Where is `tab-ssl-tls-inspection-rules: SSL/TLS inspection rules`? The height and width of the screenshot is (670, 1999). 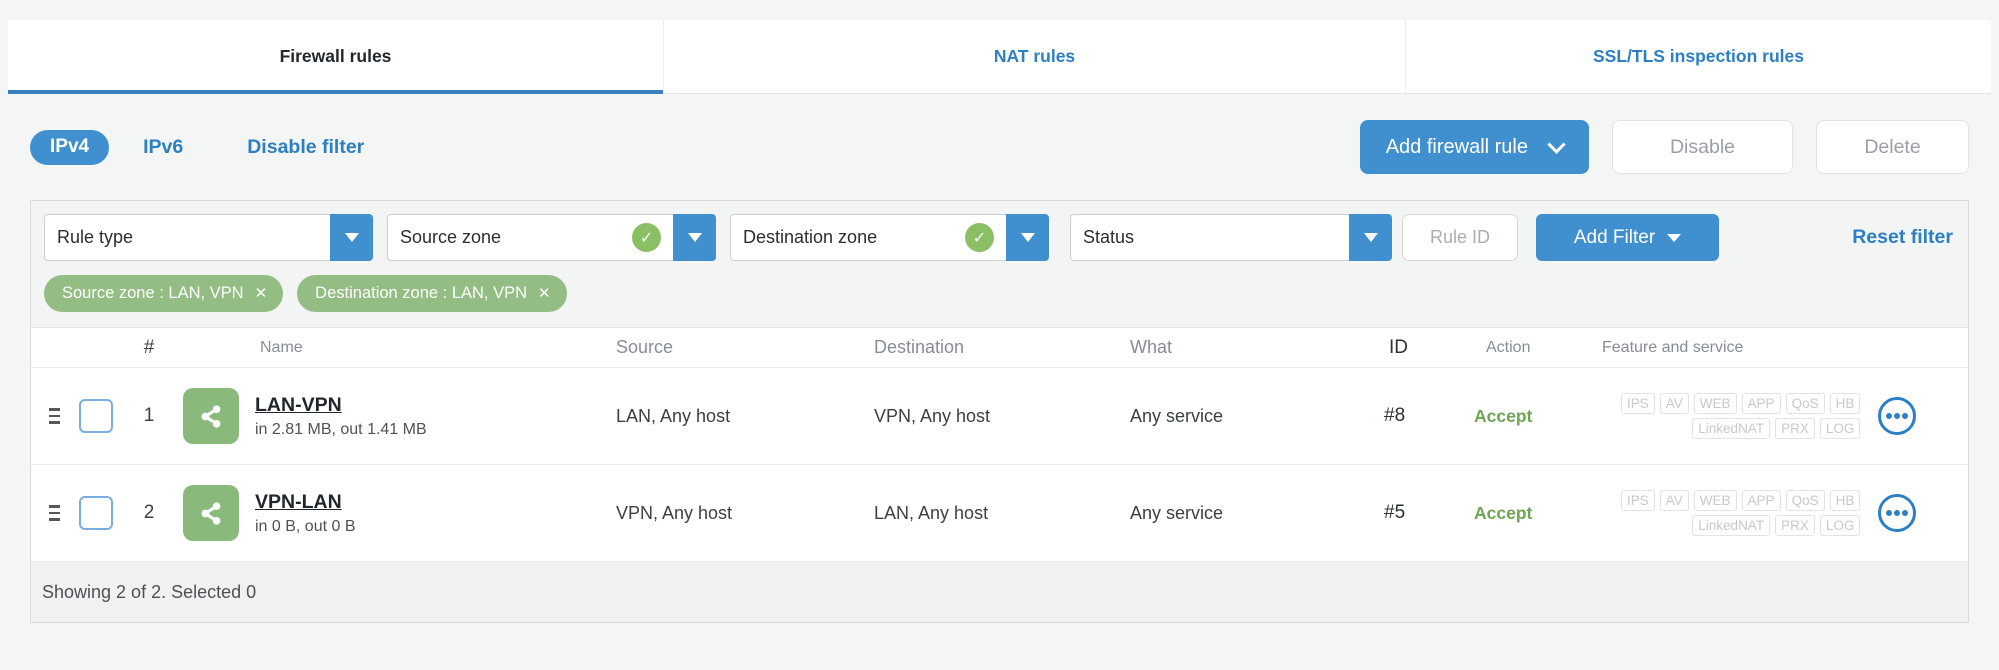
tab-ssl-tls-inspection-rules: SSL/TLS inspection rules is located at coordinates (1698, 56).